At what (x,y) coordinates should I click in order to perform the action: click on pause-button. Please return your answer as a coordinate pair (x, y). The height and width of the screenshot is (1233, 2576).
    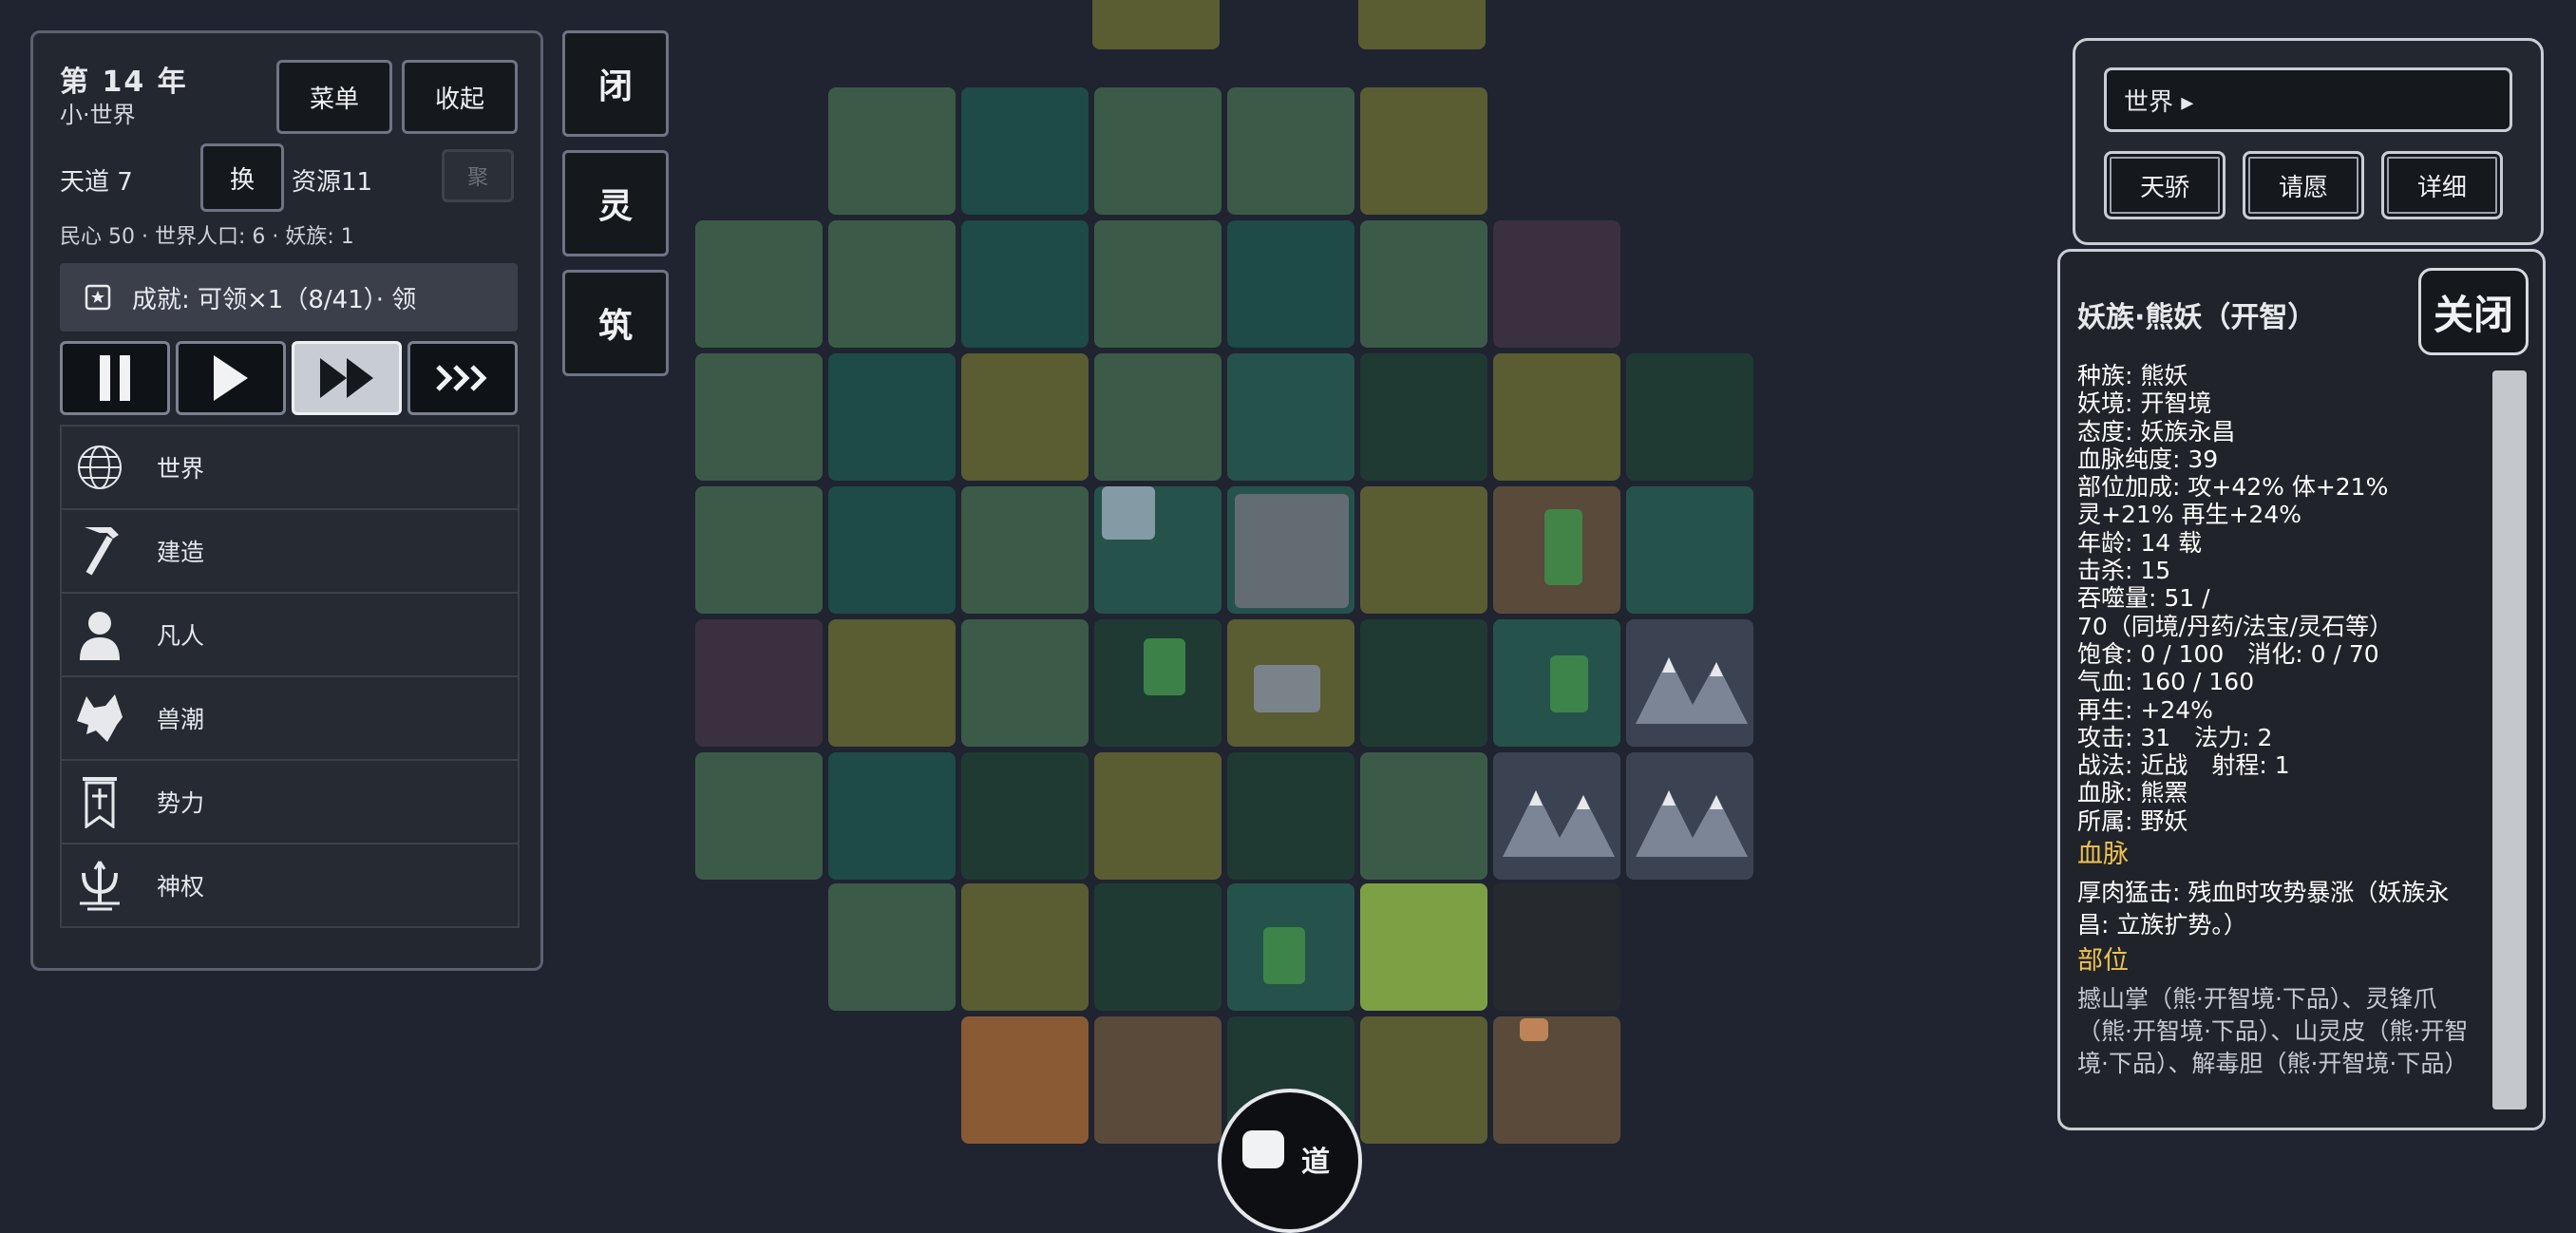
    Looking at the image, I should click on (115, 378).